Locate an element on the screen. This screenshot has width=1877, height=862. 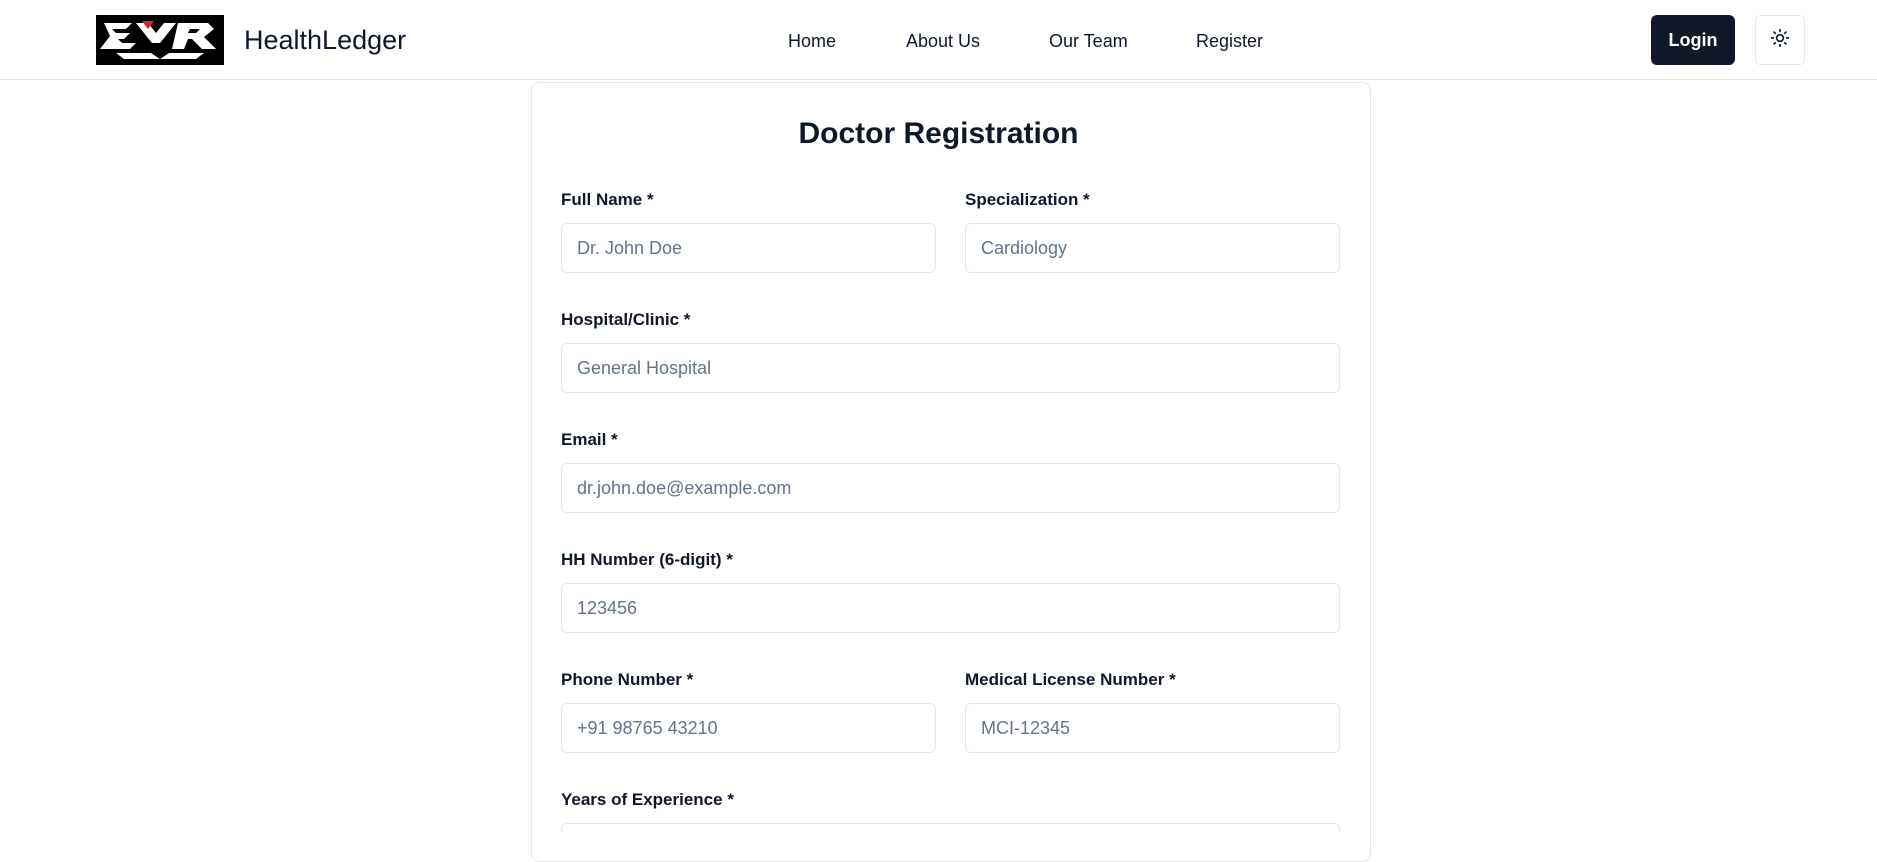
license-input is located at coordinates (1152, 728).